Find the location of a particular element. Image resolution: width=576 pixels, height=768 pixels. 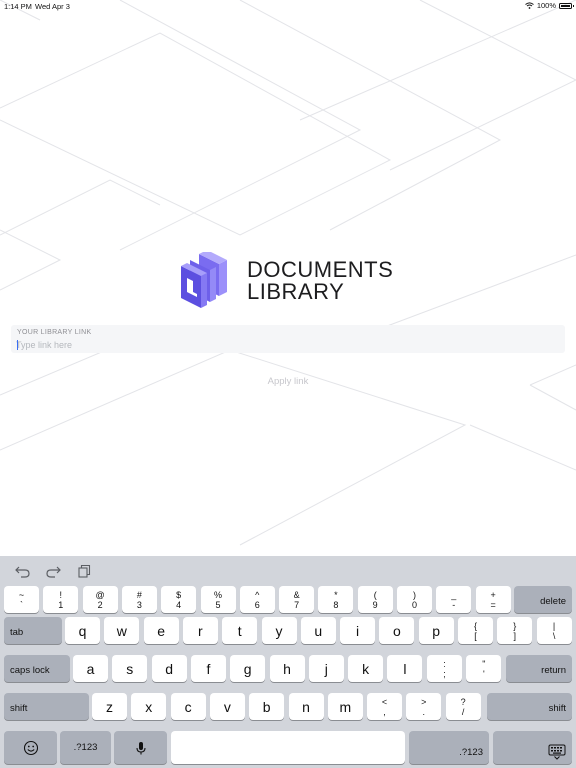

key-v: v is located at coordinates (227, 706).